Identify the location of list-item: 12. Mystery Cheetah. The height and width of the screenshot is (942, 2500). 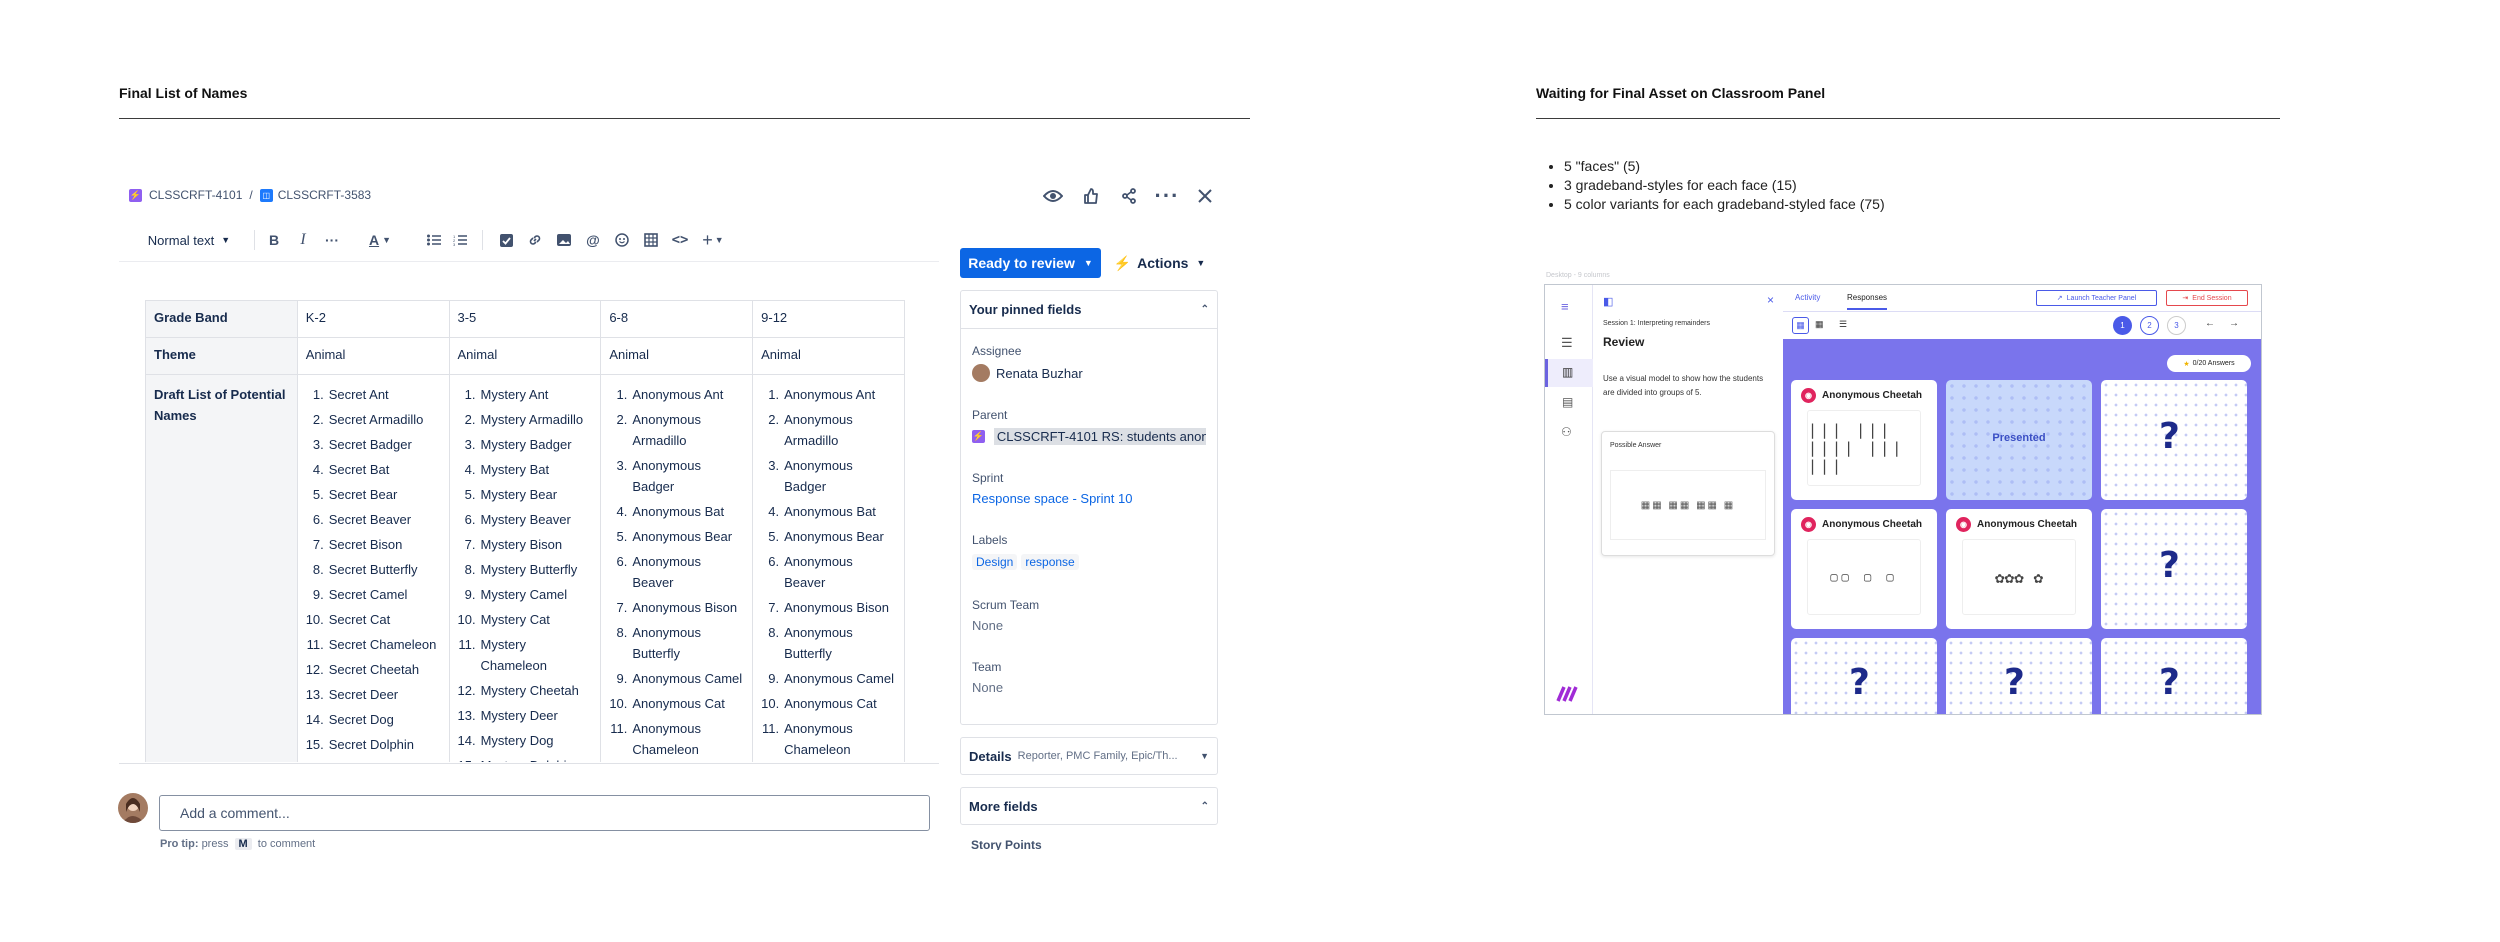
(518, 690).